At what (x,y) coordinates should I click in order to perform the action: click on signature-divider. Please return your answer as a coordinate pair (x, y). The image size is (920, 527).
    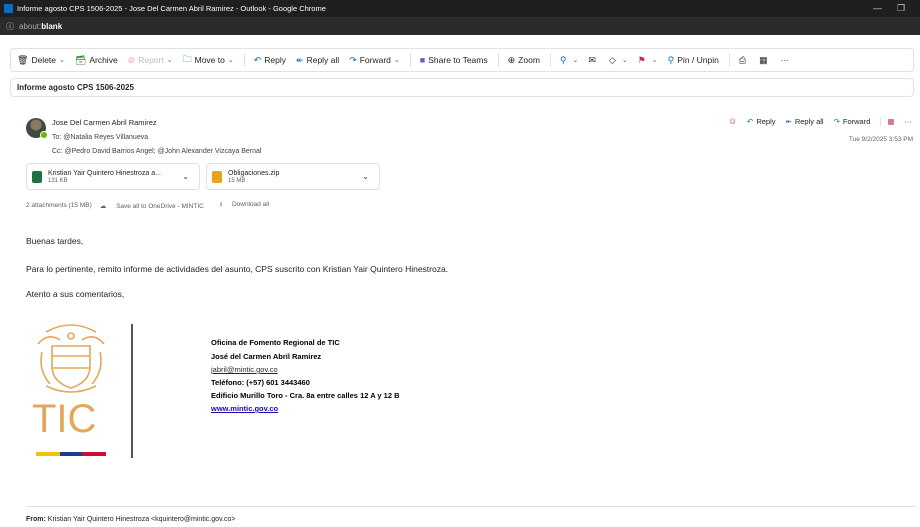
    Looking at the image, I should click on (132, 391).